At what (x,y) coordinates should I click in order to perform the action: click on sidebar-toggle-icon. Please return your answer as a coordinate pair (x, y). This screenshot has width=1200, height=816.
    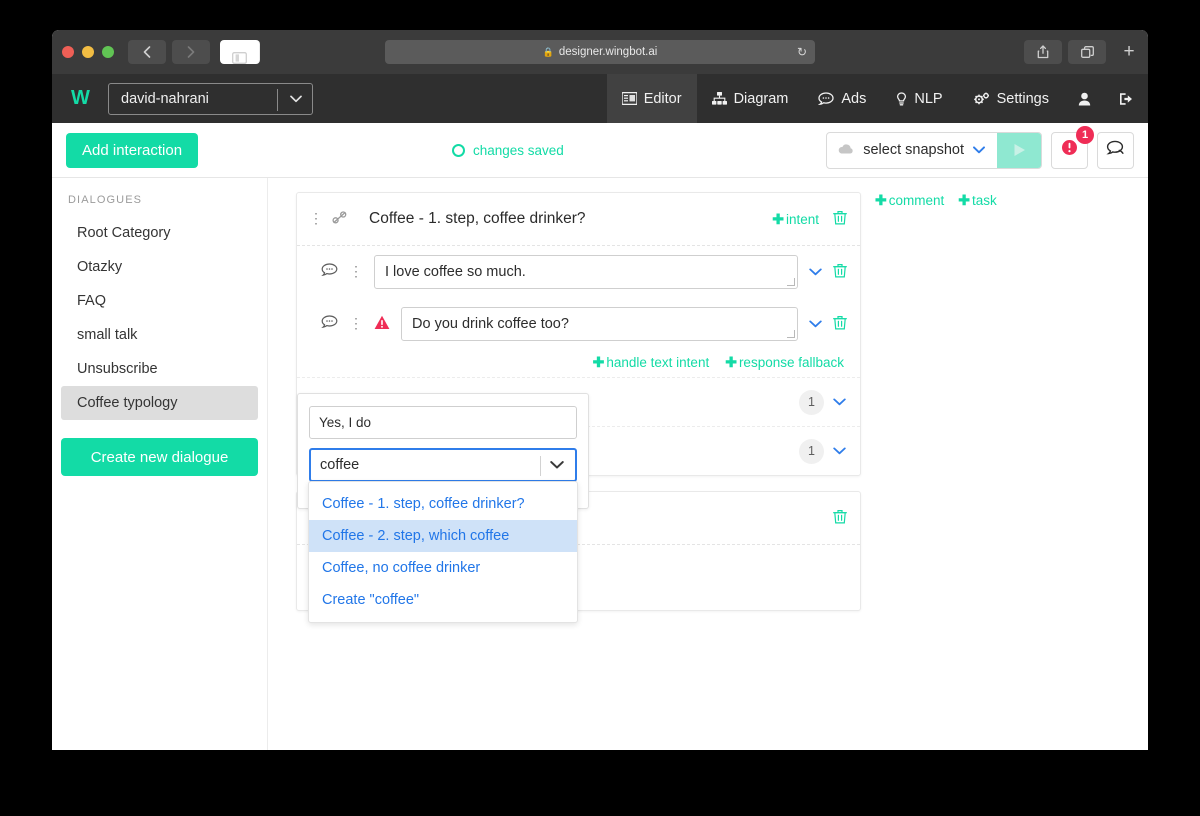
    Looking at the image, I should click on (240, 52).